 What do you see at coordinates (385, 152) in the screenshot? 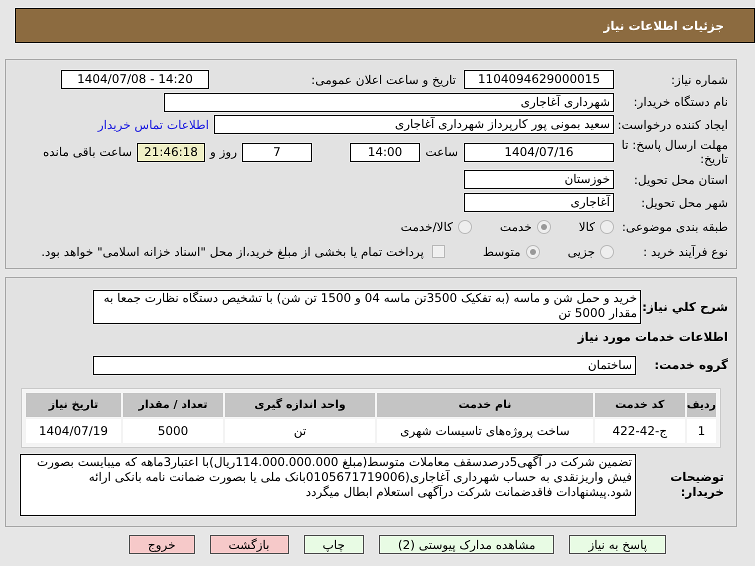
I see `text-field: 14:00` at bounding box center [385, 152].